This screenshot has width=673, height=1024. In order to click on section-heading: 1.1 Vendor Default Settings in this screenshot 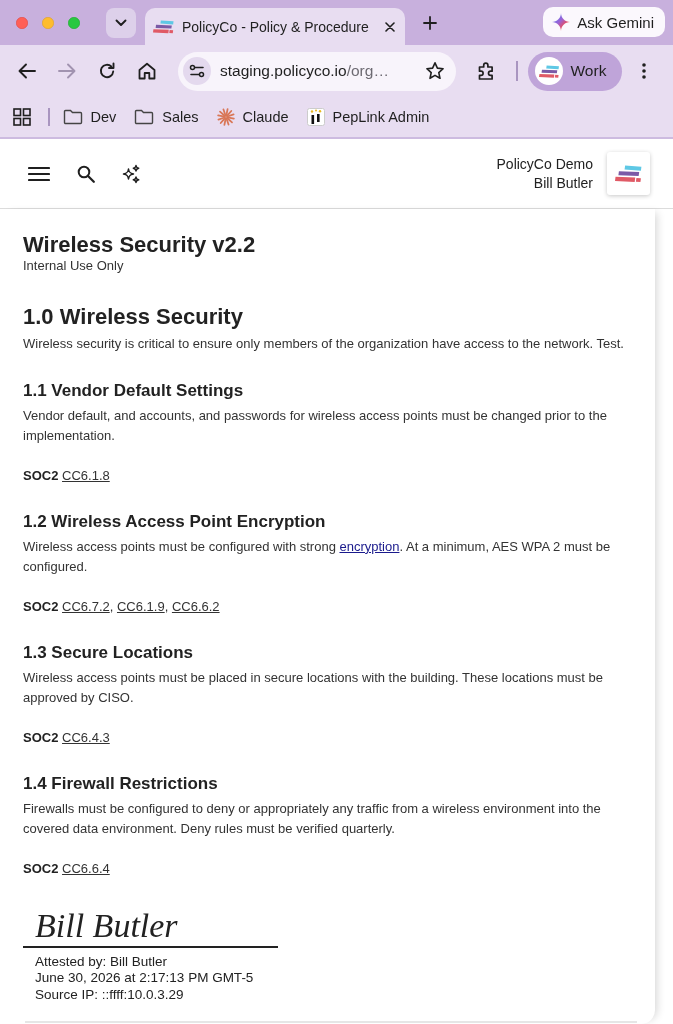, I will do `click(134, 390)`.